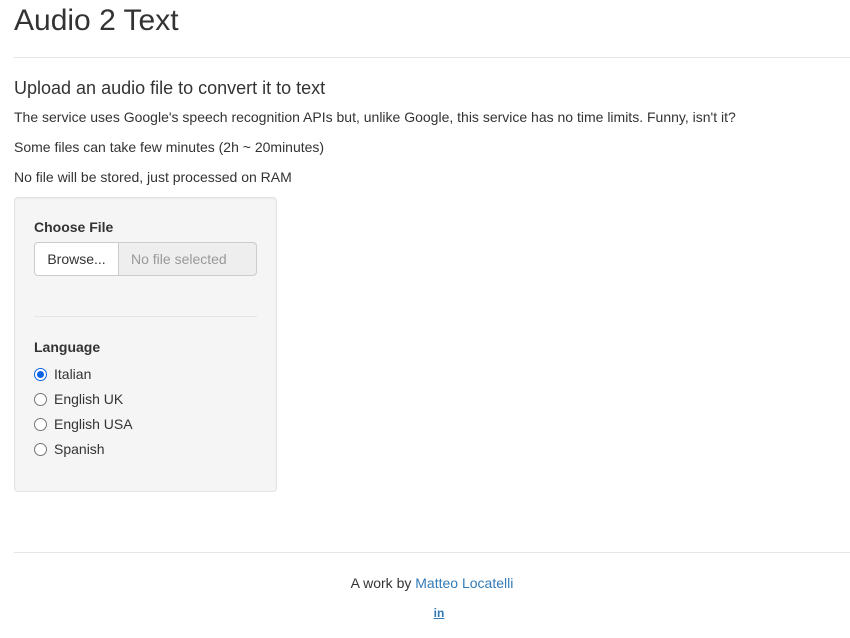  I want to click on file-input-label: Choose File, so click(74, 227).